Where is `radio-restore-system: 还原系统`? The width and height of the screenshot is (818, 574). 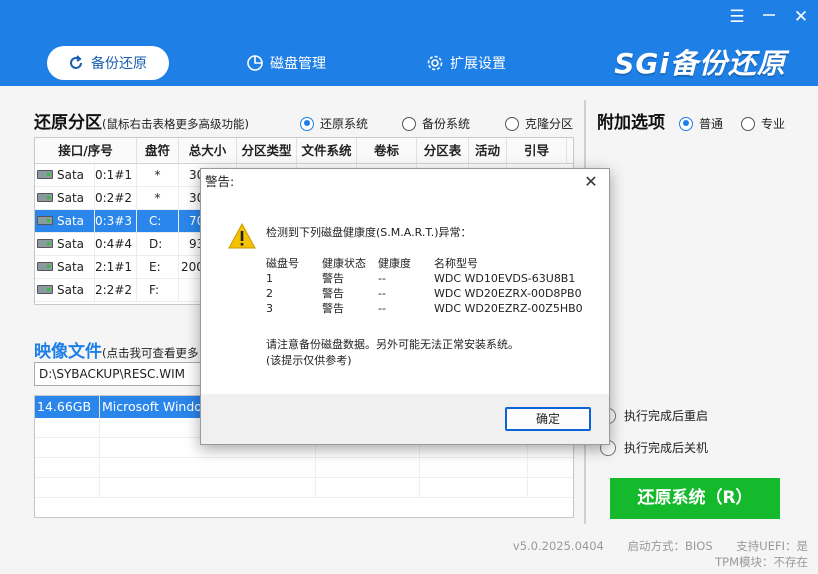
radio-restore-system: 还原系统 is located at coordinates (334, 123).